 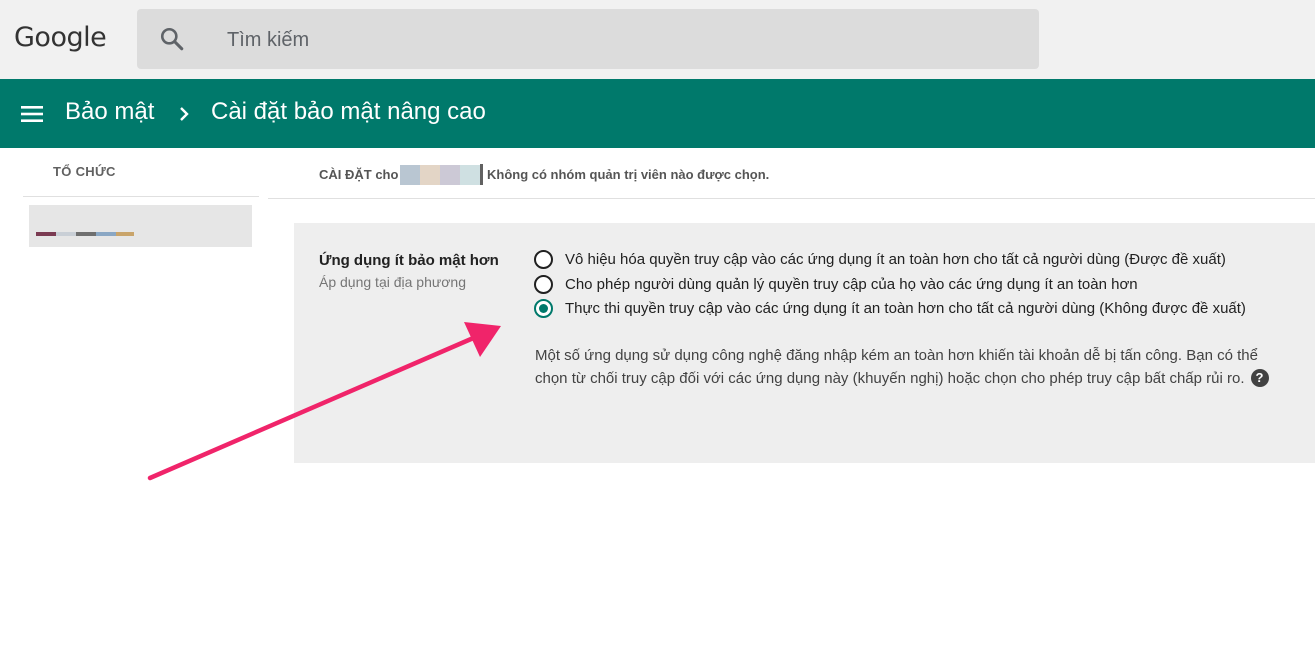 I want to click on search-box, so click(x=588, y=40).